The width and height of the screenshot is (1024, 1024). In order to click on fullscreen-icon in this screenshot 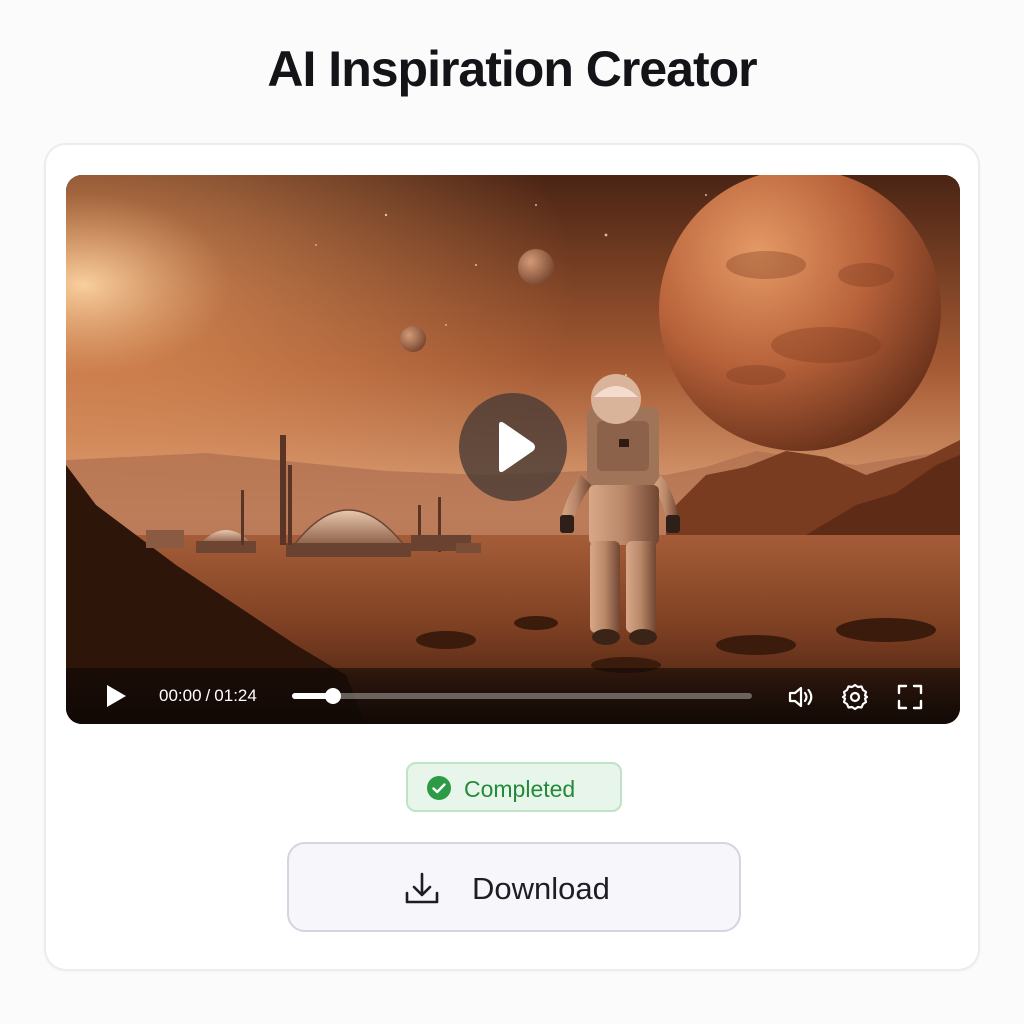, I will do `click(910, 697)`.